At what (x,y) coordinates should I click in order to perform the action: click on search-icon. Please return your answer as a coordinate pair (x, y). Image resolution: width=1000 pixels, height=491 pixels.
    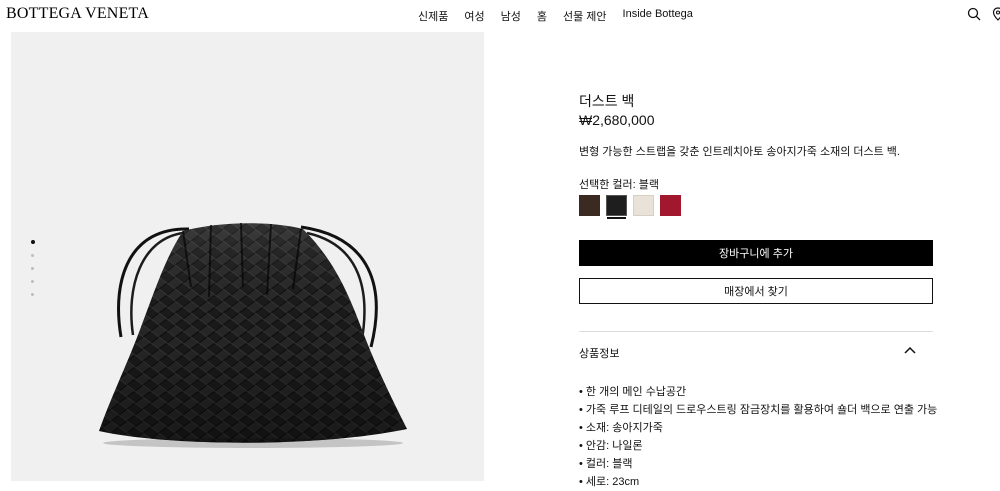
    Looking at the image, I should click on (974, 14).